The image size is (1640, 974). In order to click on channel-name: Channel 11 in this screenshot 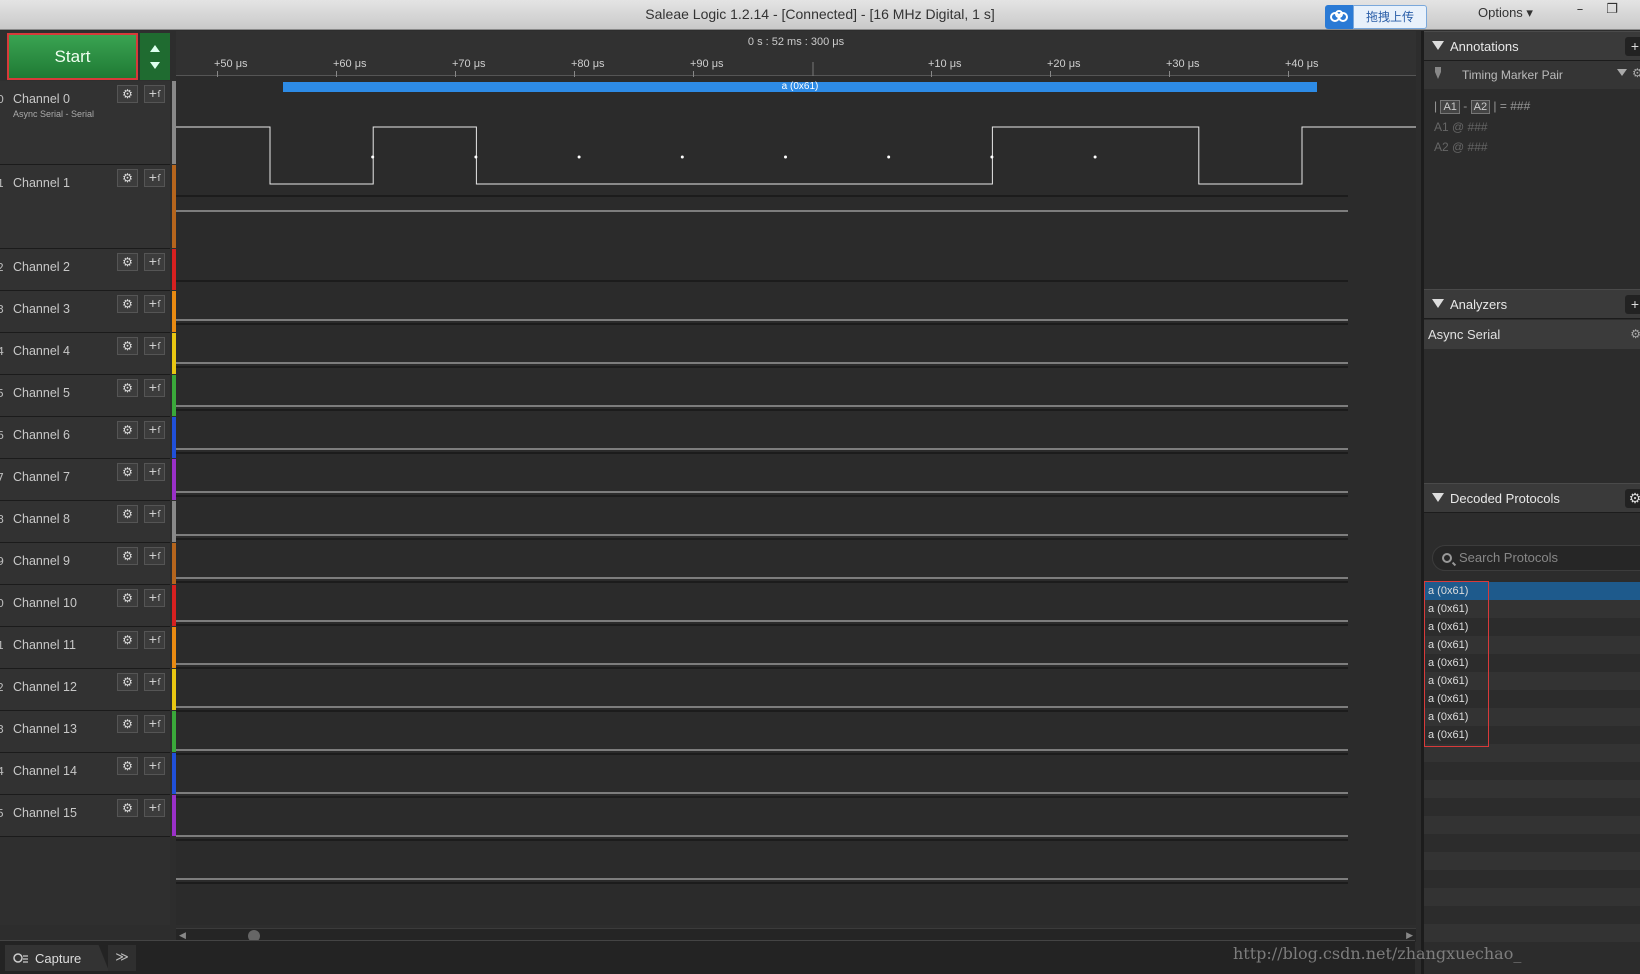, I will do `click(44, 645)`.